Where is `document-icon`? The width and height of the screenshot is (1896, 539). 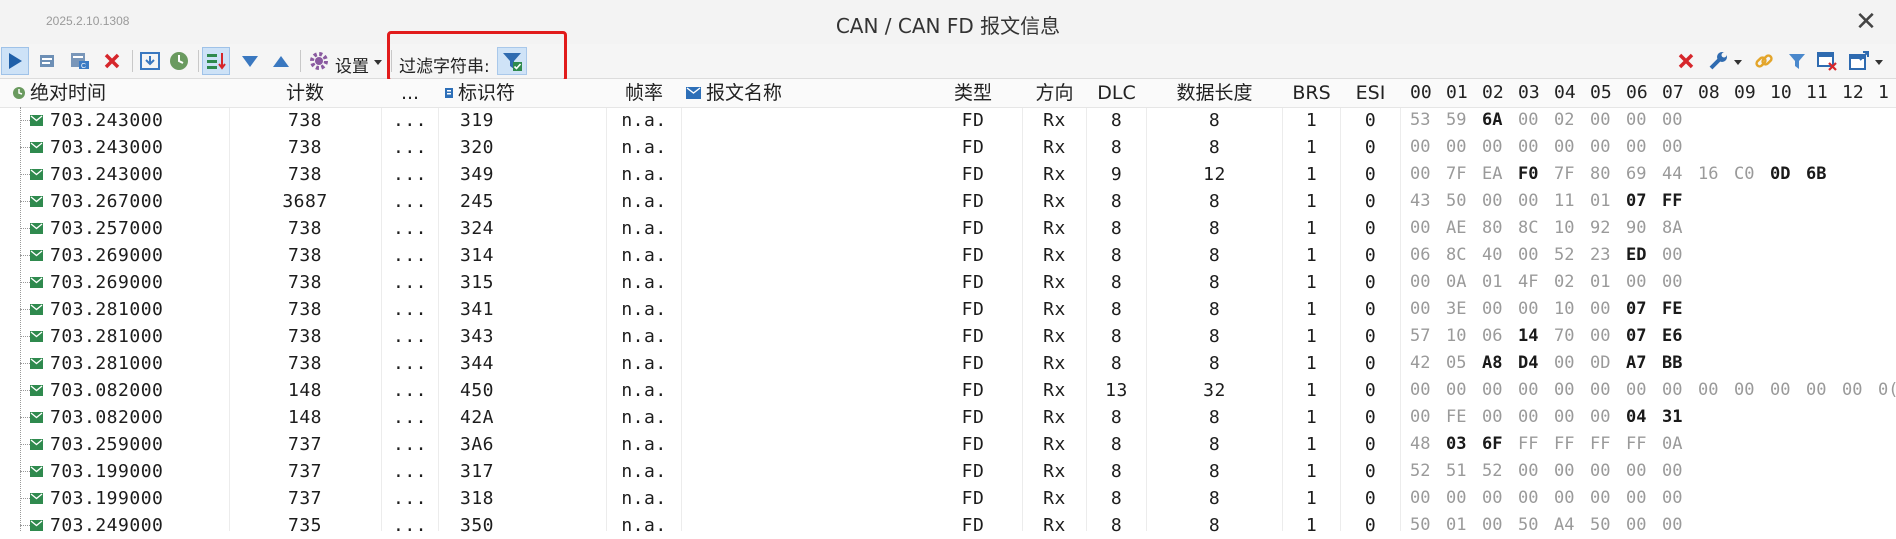
document-icon is located at coordinates (47, 61).